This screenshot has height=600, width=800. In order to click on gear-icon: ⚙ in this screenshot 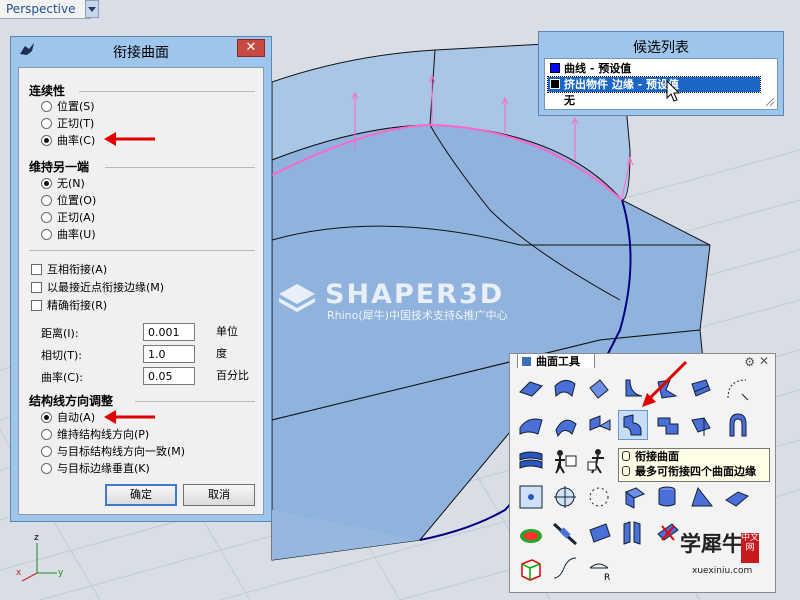, I will do `click(749, 362)`.